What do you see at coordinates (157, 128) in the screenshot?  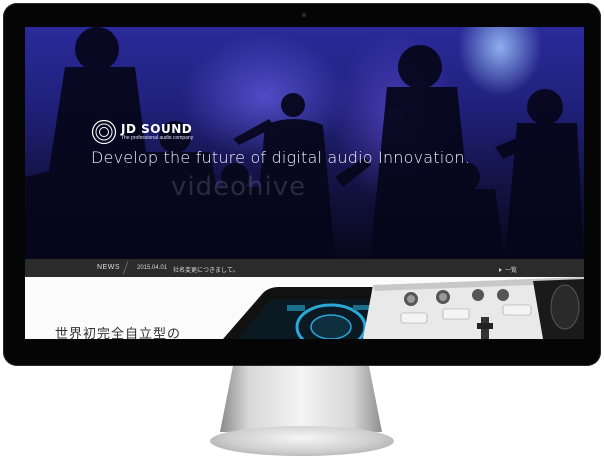 I see `brand-name: JD SOUND` at bounding box center [157, 128].